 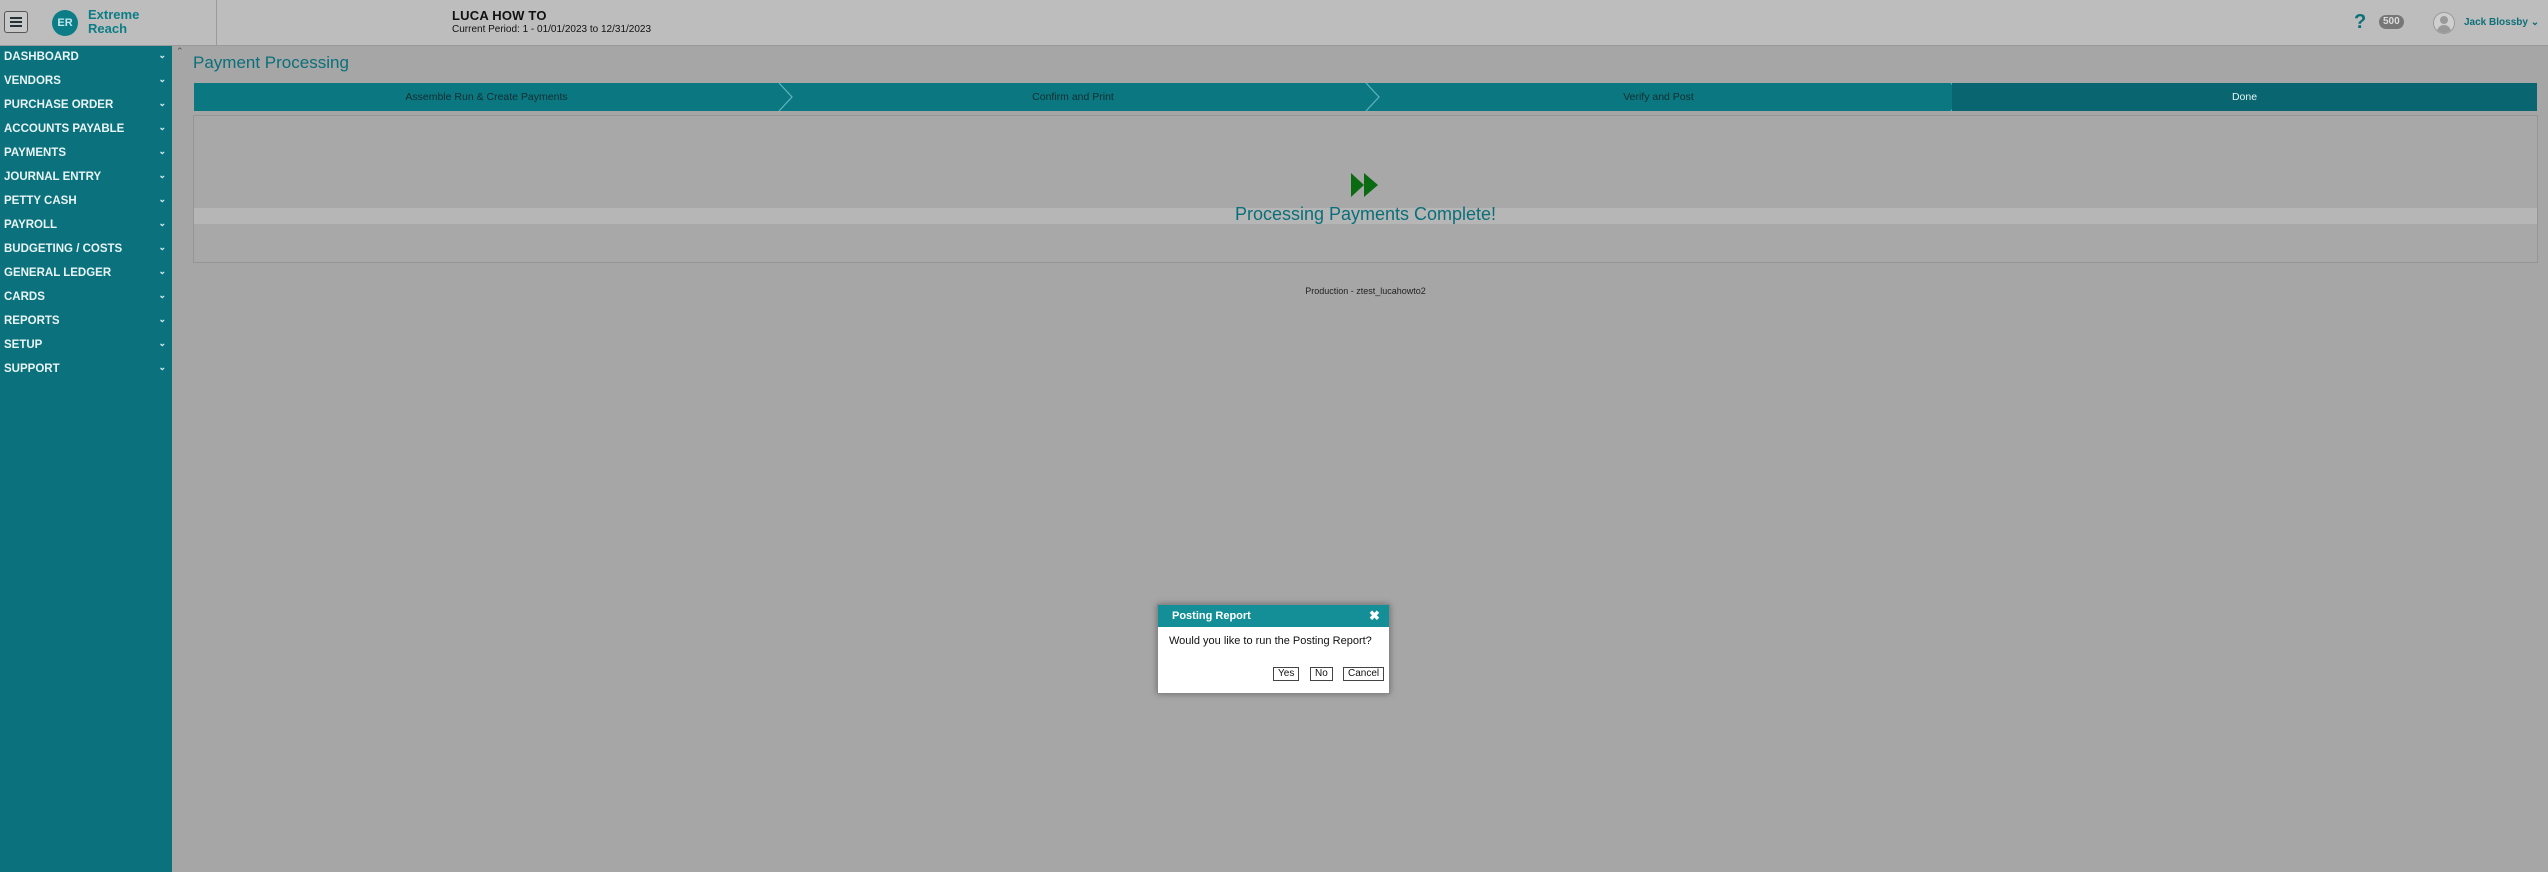 I want to click on sidebar-item-label: DASHBOARD, so click(x=41, y=57).